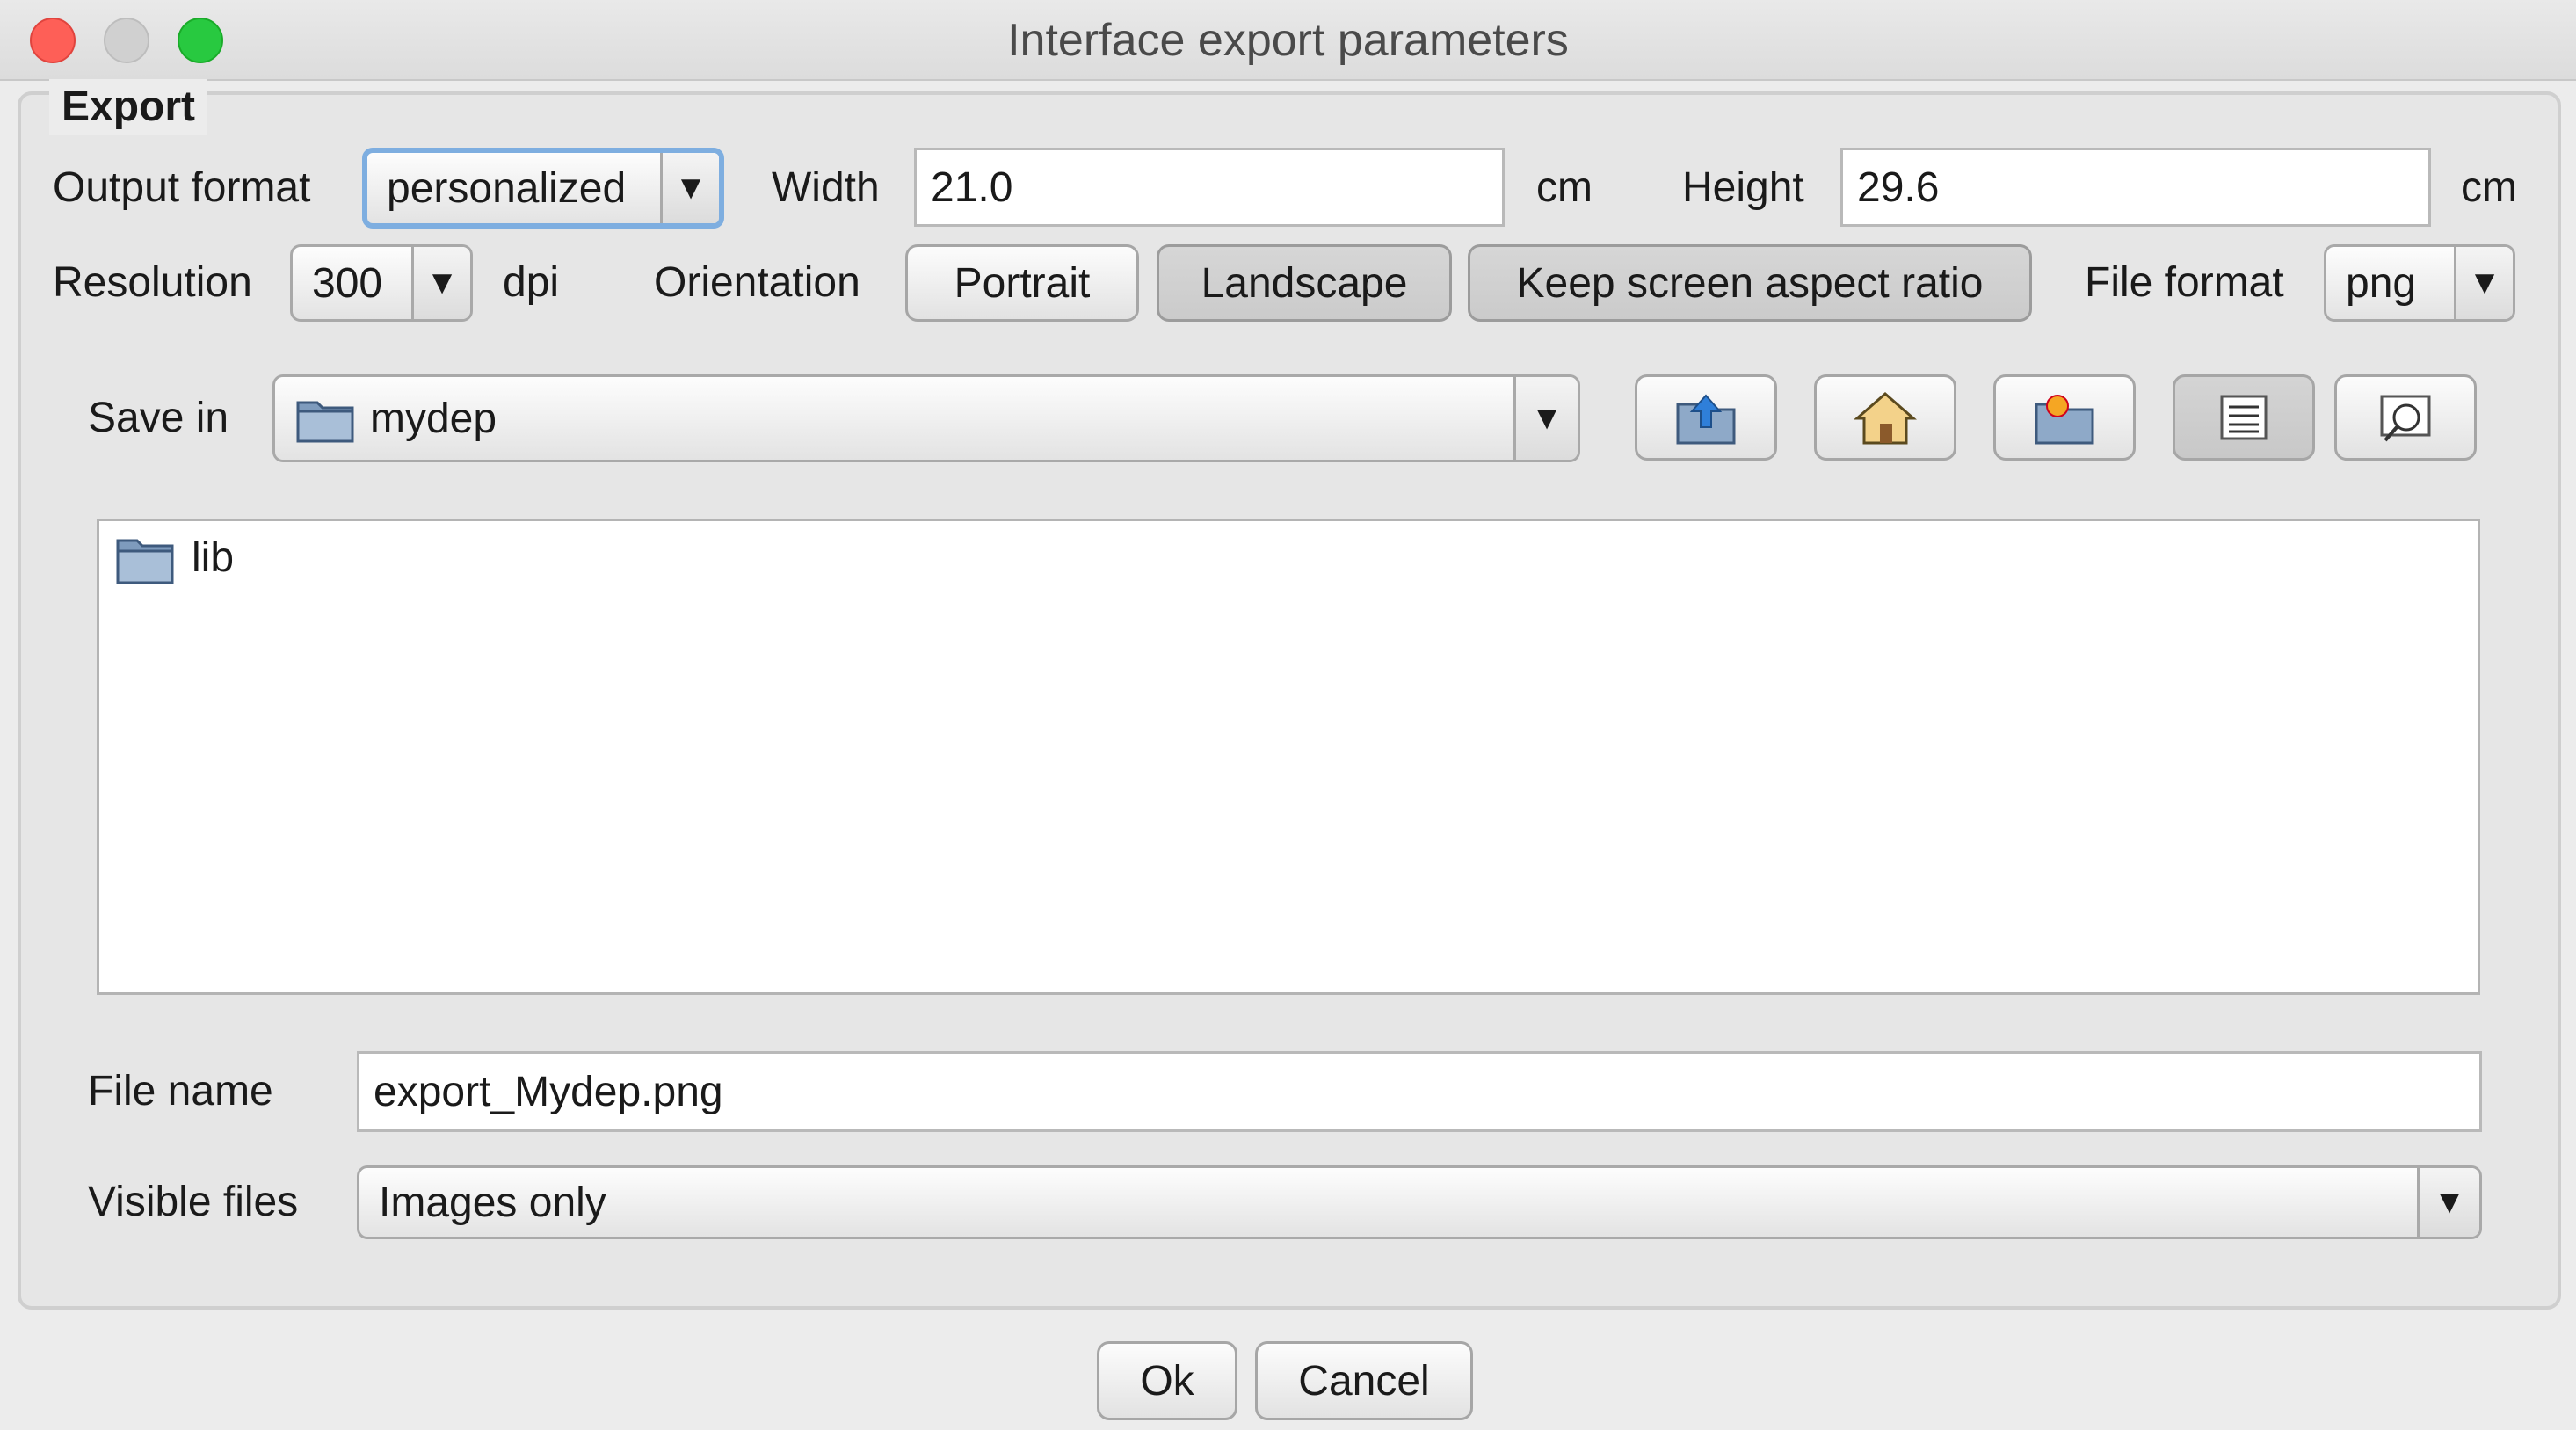 This screenshot has height=1430, width=2576. Describe the element at coordinates (926, 418) in the screenshot. I see `save-in-select: mydep ▼` at that location.